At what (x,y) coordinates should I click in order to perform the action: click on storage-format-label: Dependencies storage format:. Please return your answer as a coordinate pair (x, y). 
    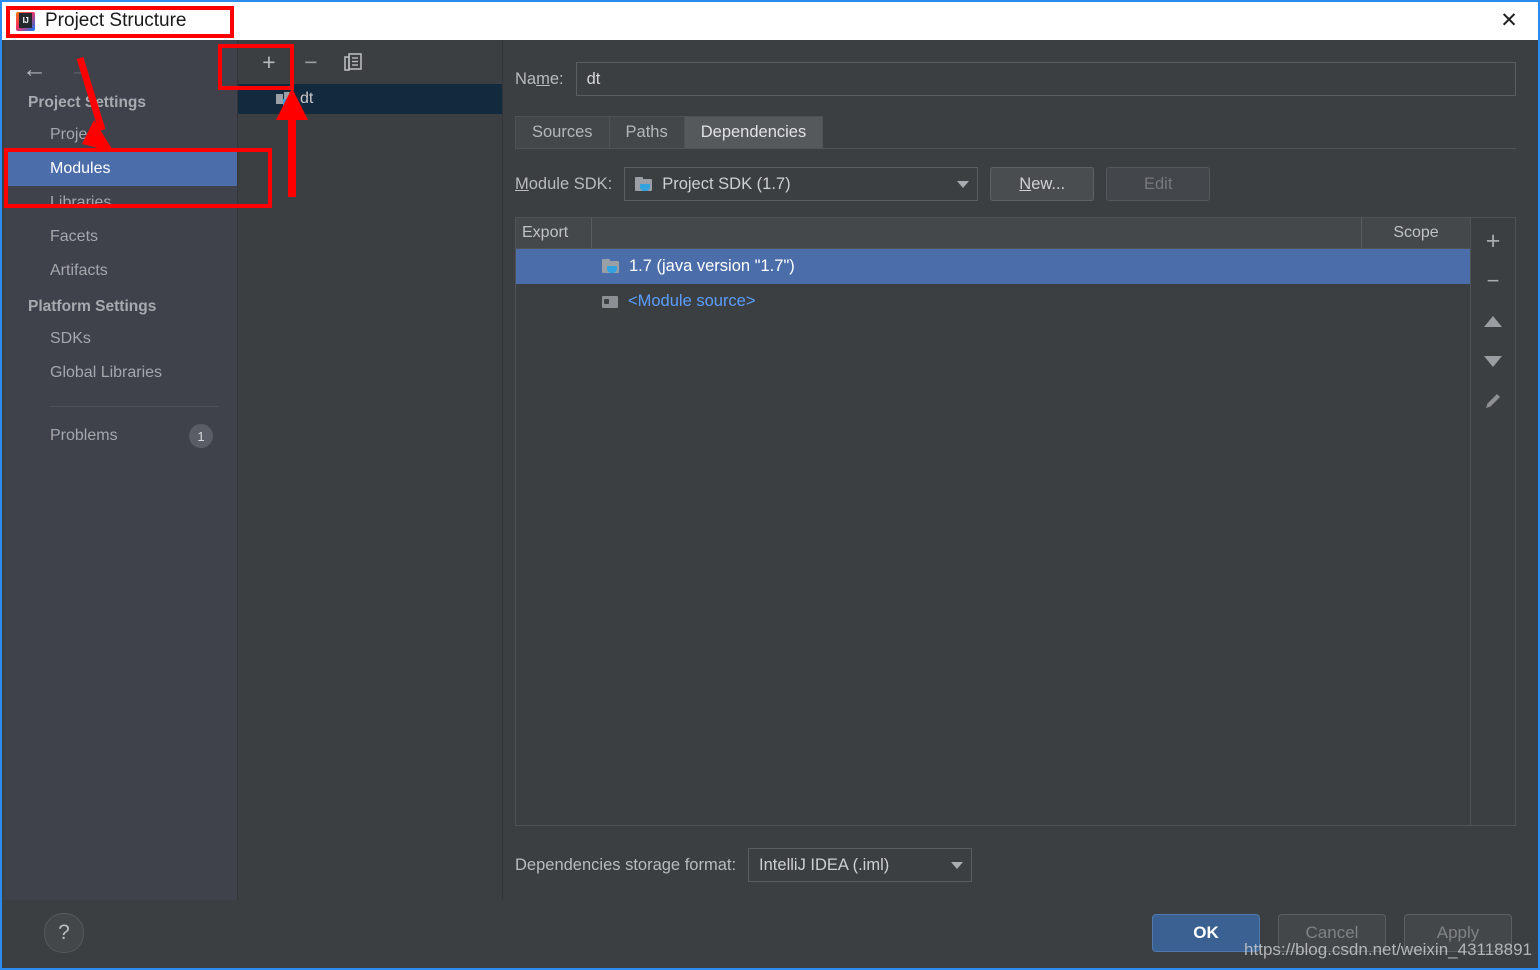
    Looking at the image, I should click on (626, 864).